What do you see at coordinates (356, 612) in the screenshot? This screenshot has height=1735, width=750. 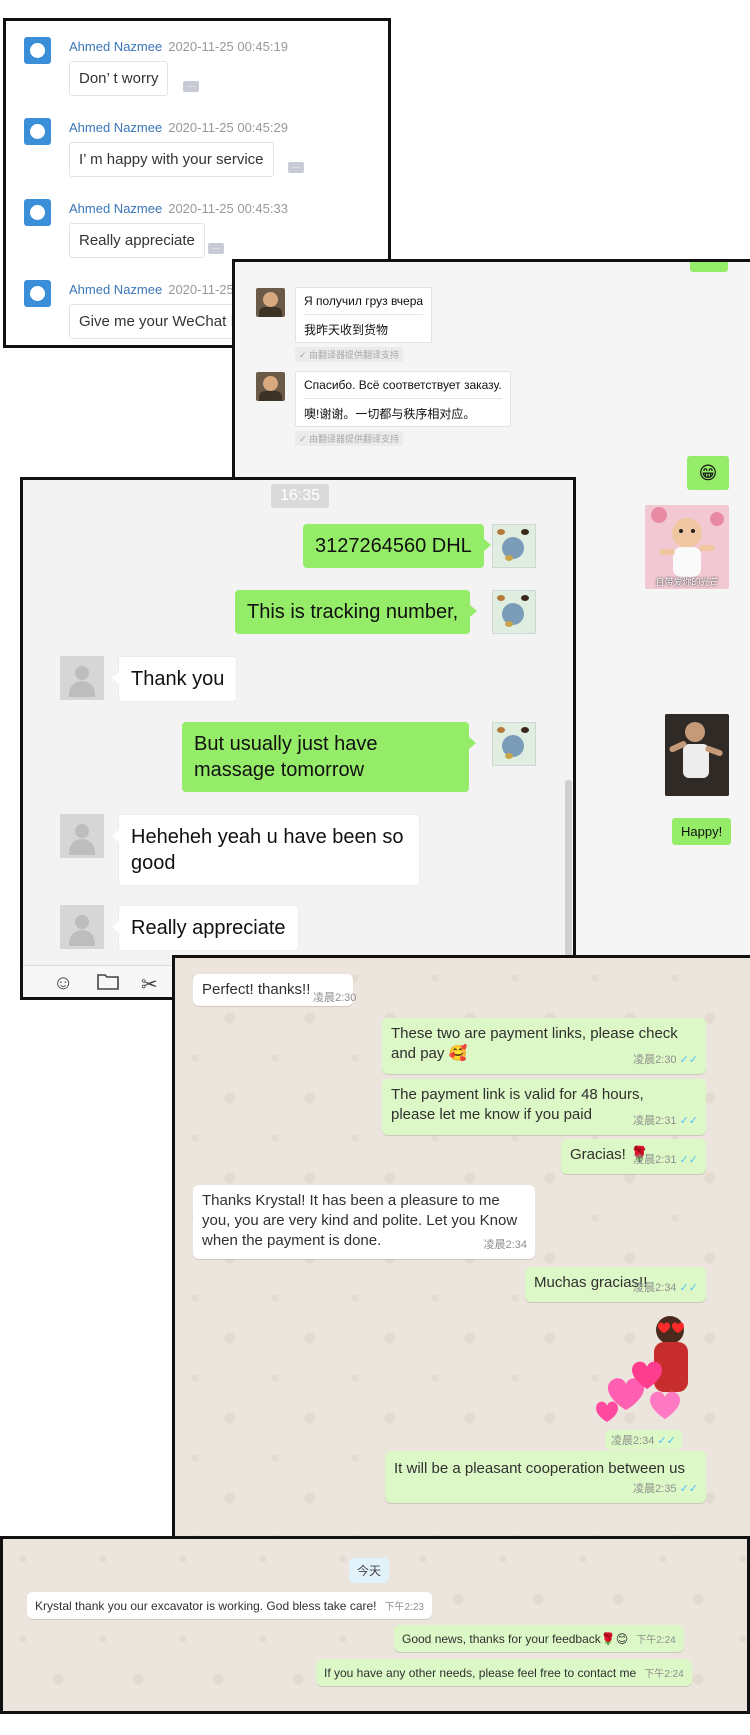 I see `sent-message-bubble: This is tracking number,` at bounding box center [356, 612].